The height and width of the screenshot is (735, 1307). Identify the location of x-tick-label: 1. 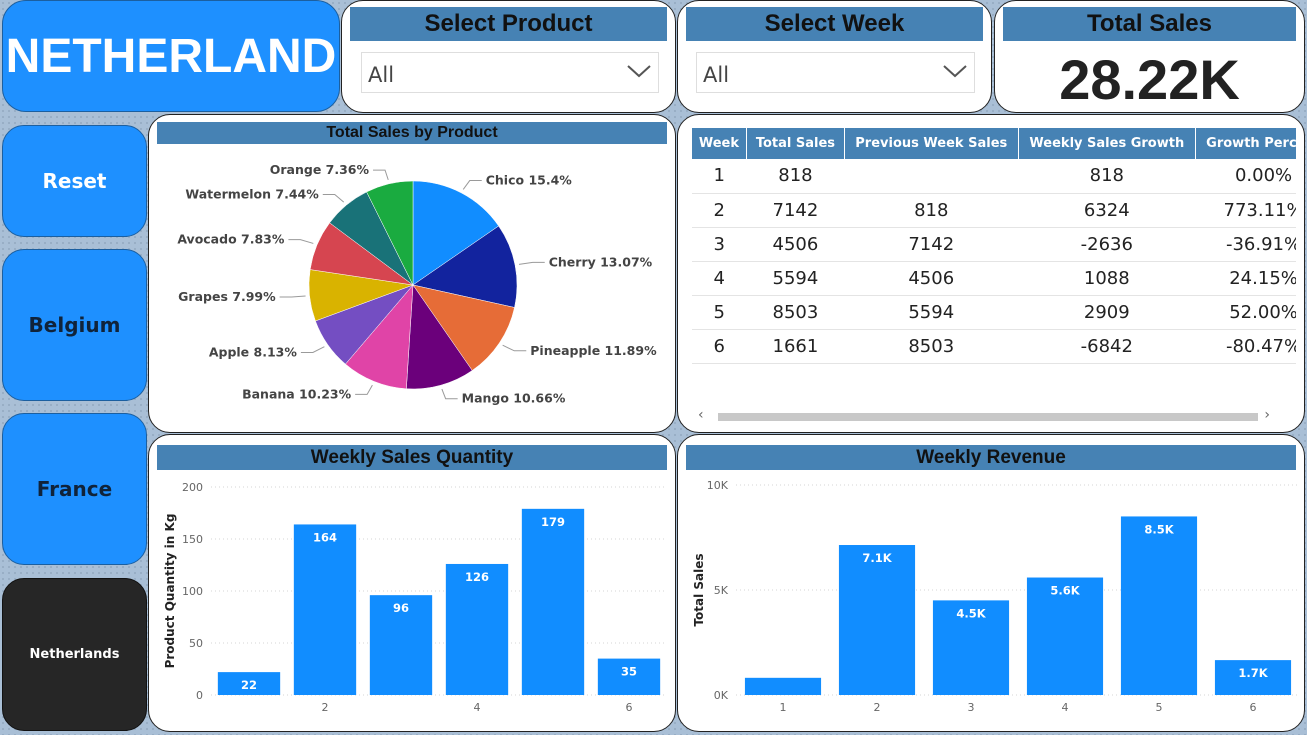
(783, 707).